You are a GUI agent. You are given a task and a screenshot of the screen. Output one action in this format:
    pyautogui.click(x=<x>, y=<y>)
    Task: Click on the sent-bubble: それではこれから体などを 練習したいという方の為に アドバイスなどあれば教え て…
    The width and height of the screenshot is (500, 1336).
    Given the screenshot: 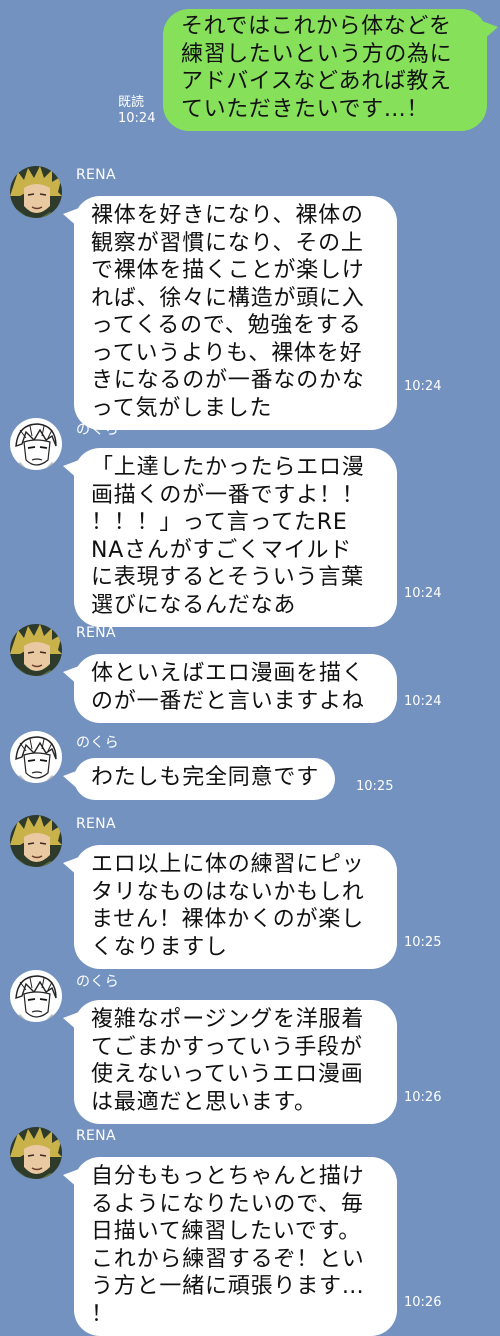 What is the action you would take?
    pyautogui.click(x=330, y=70)
    